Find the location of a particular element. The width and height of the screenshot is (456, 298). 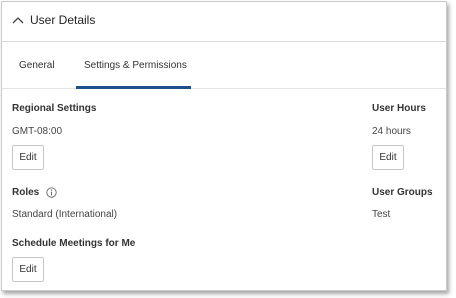

chevron-up-icon is located at coordinates (18, 21).